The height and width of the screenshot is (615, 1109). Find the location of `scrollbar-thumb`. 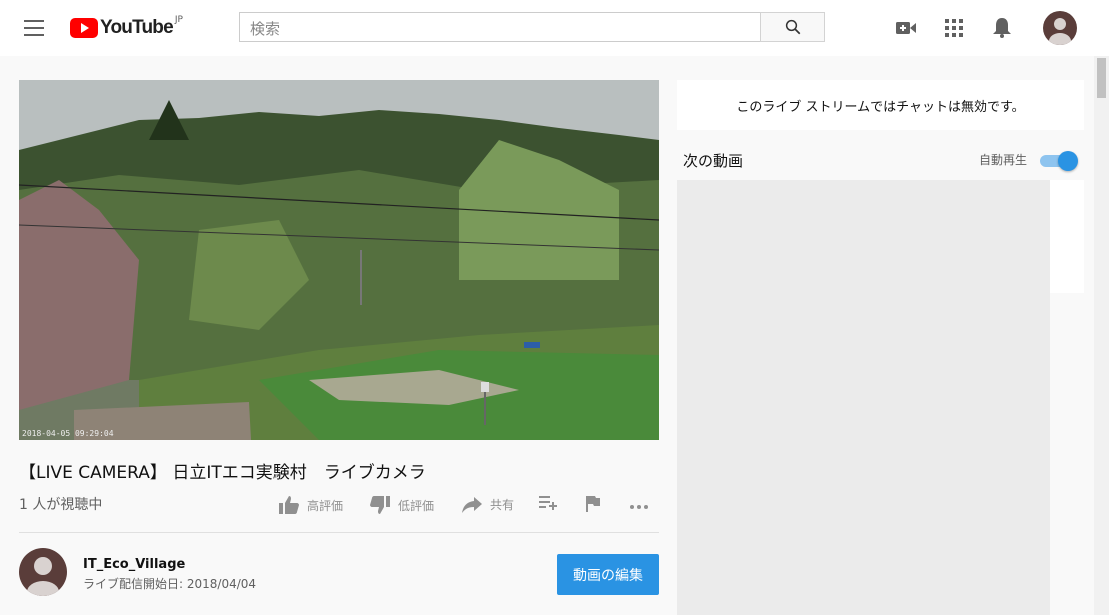

scrollbar-thumb is located at coordinates (1101, 78).